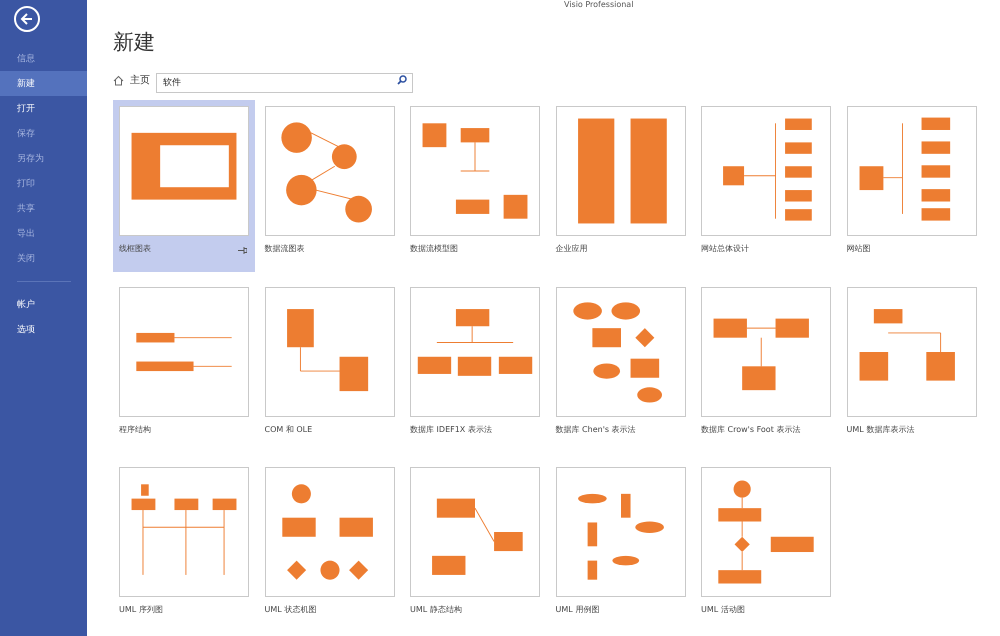 The height and width of the screenshot is (636, 1000). What do you see at coordinates (141, 609) in the screenshot?
I see `template-label: UML 序列图` at bounding box center [141, 609].